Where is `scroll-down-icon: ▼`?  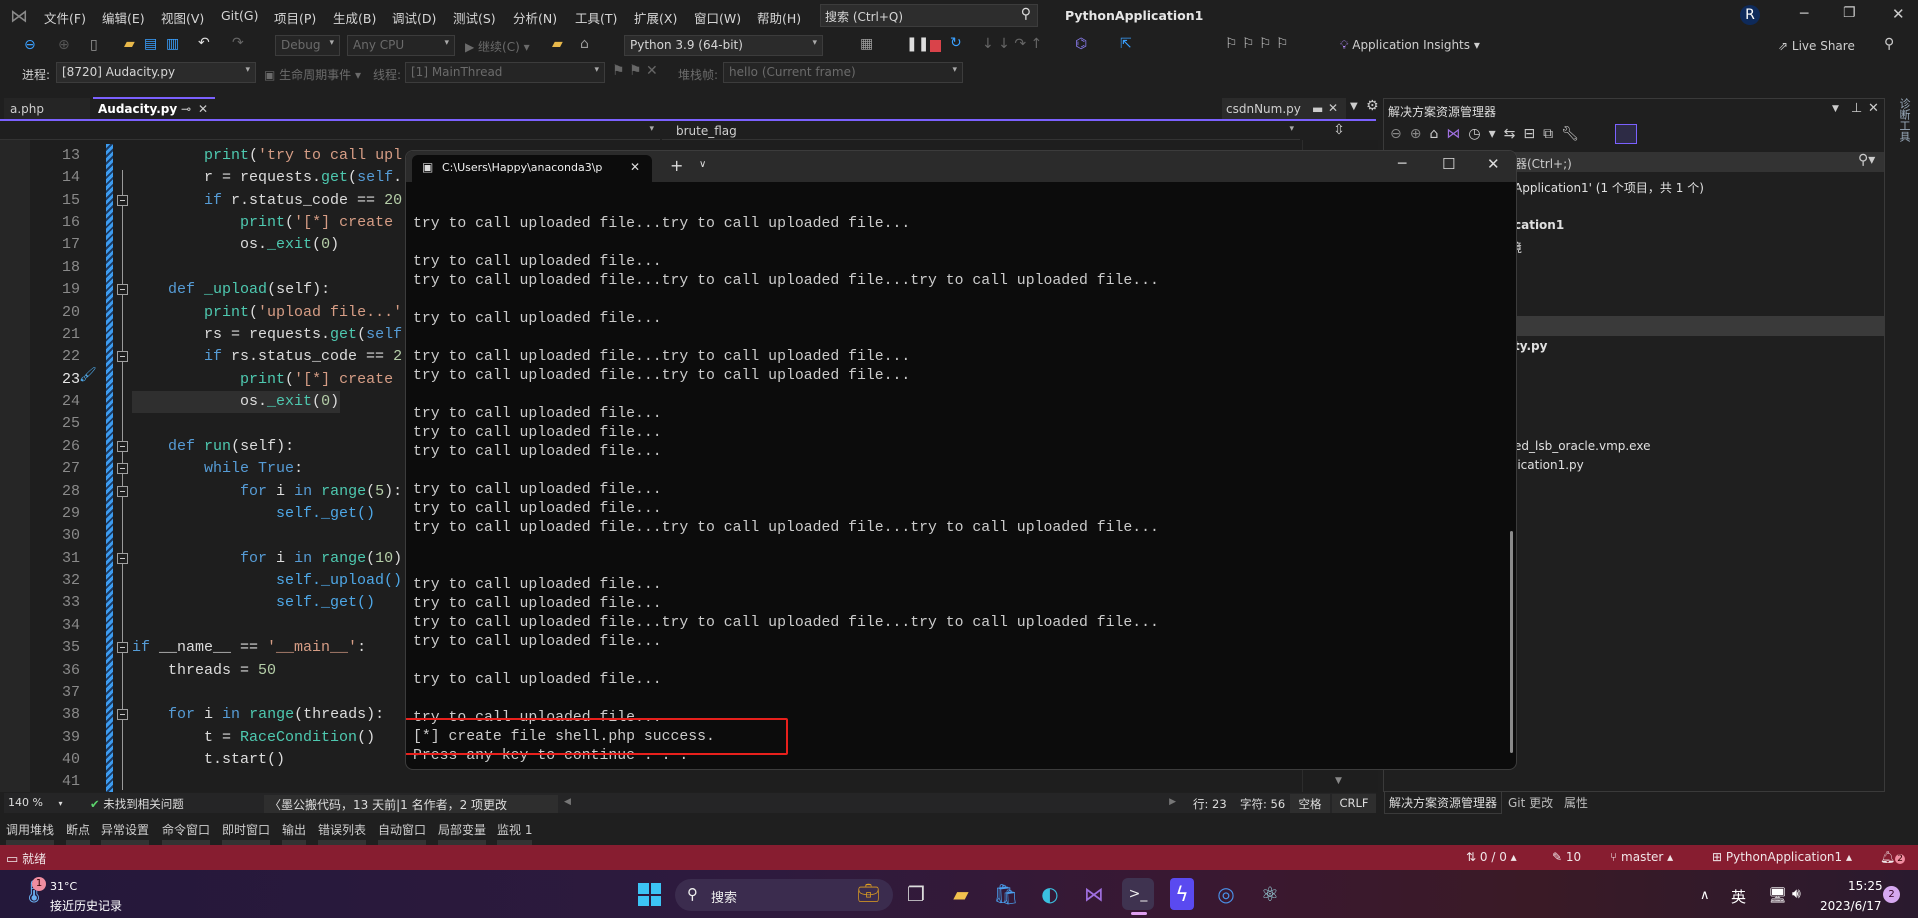
scroll-down-icon: ▼ is located at coordinates (1338, 781).